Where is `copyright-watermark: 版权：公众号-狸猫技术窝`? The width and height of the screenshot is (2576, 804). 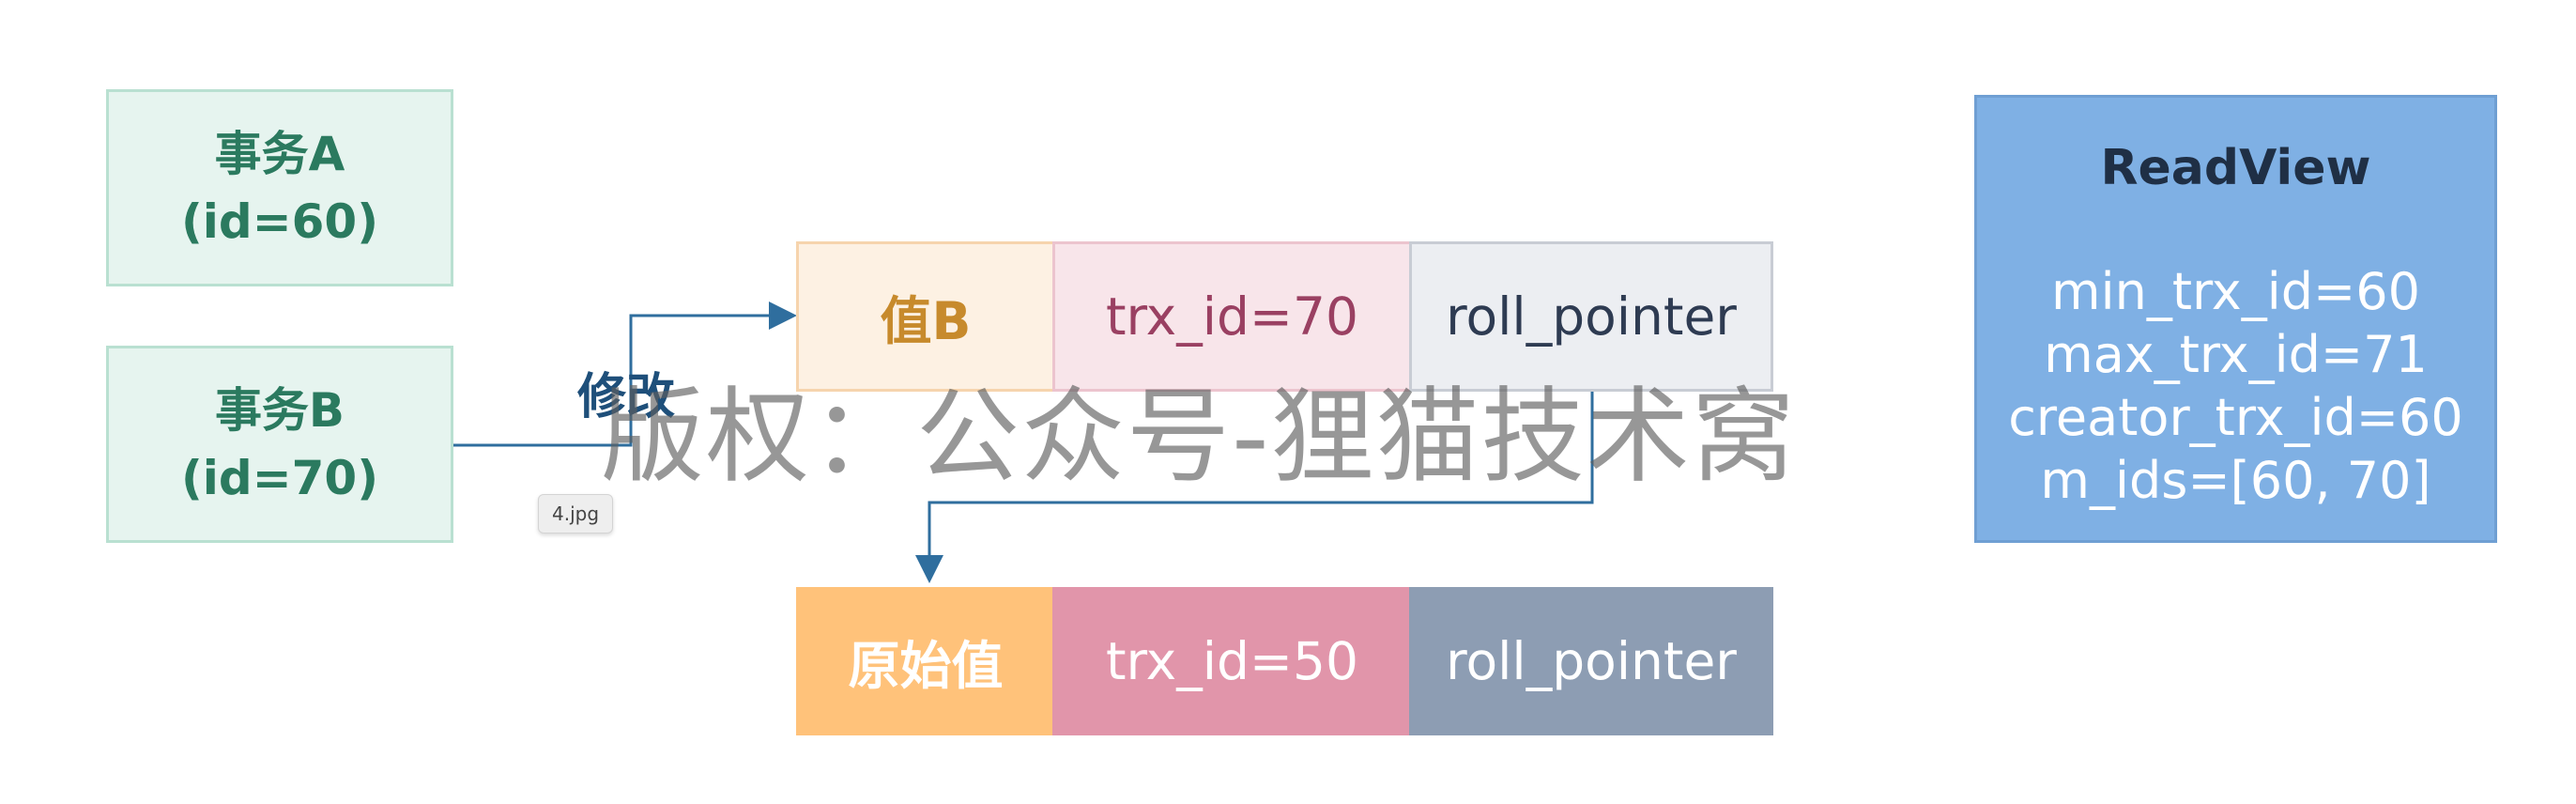
copyright-watermark: 版权：公众号-狸猫技术窝 is located at coordinates (1199, 437).